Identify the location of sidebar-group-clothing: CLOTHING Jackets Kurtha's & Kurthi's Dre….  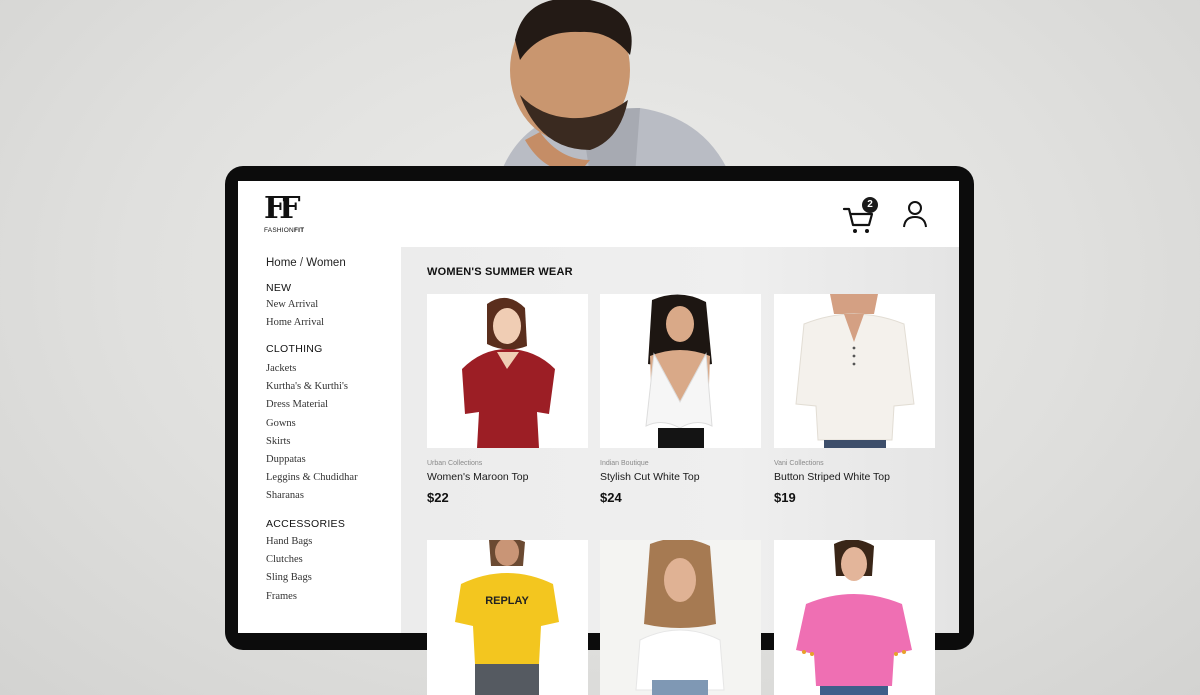
(312, 424).